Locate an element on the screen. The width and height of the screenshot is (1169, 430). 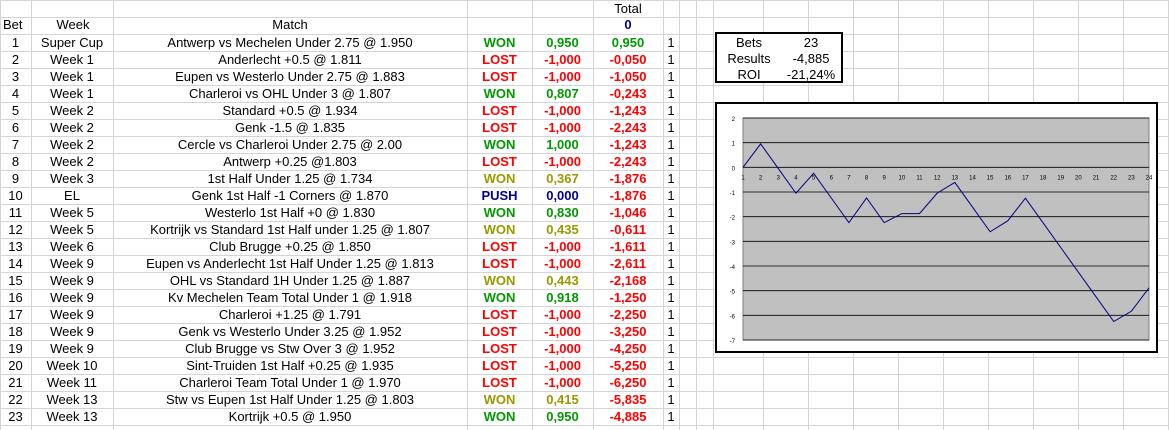
running-total-cell: -0,611 is located at coordinates (628, 229).